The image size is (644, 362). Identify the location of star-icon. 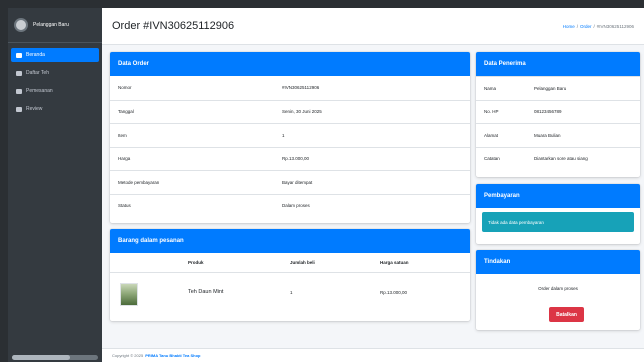
(19, 109).